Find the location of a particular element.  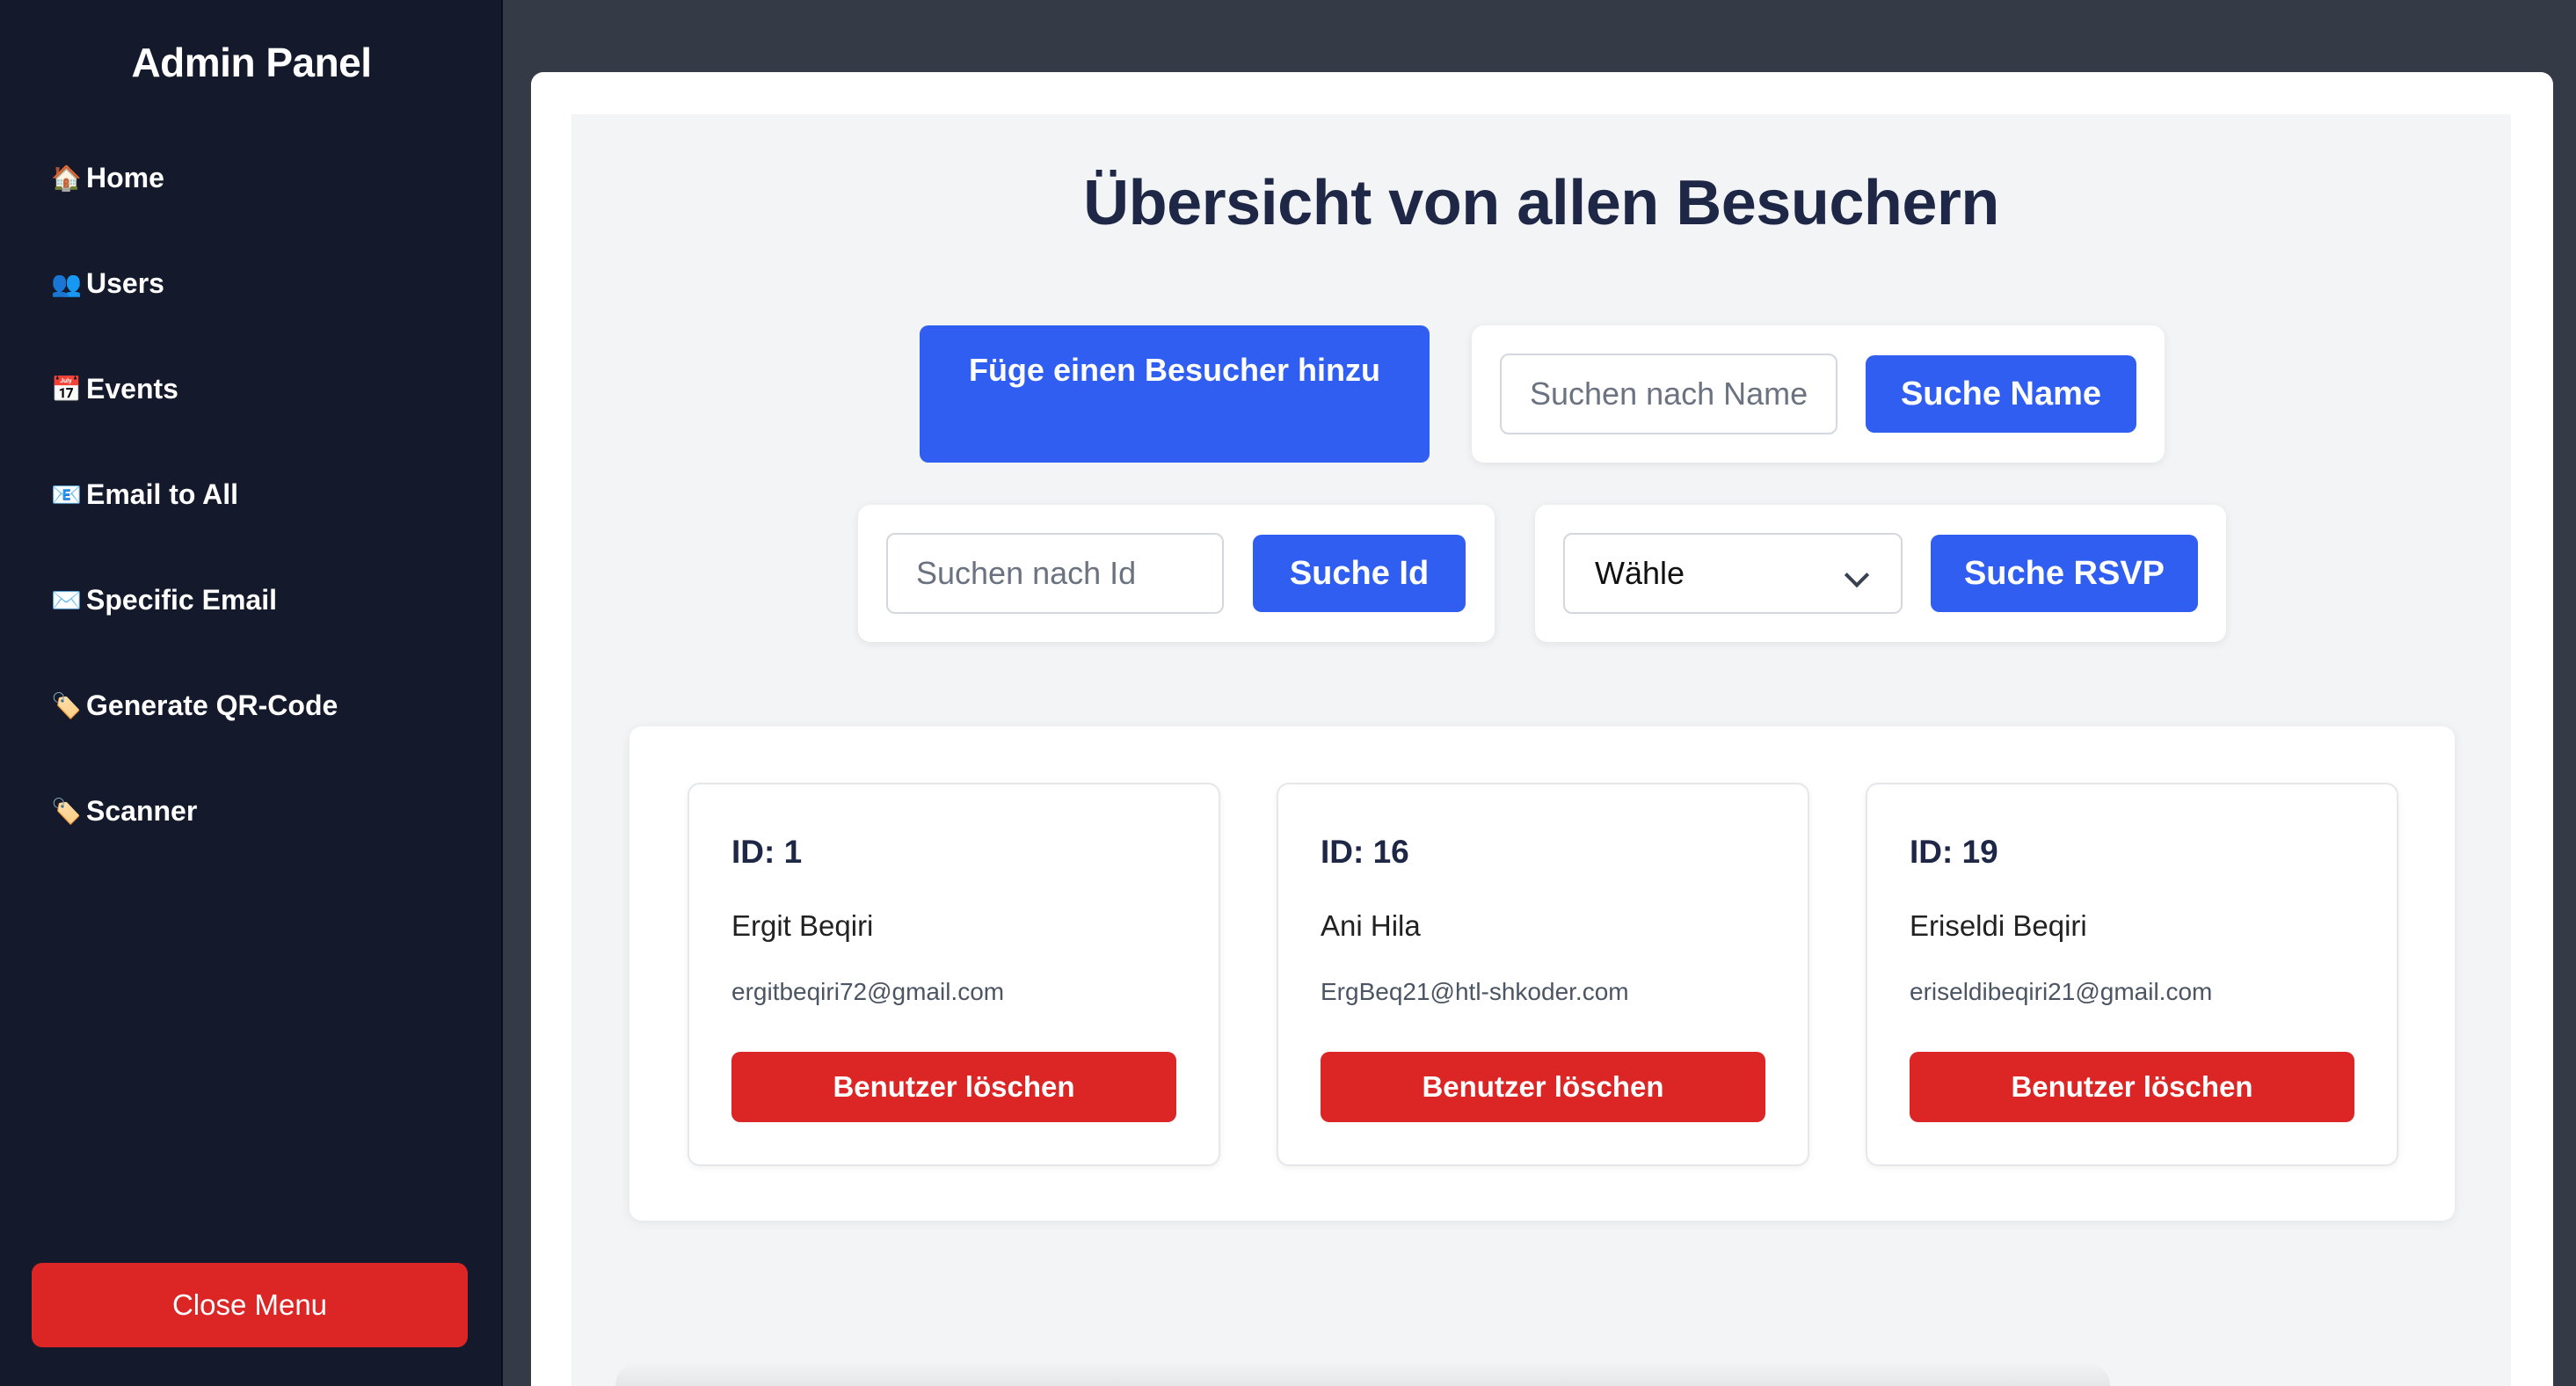

sidebar-item-label: Scanner is located at coordinates (142, 810).